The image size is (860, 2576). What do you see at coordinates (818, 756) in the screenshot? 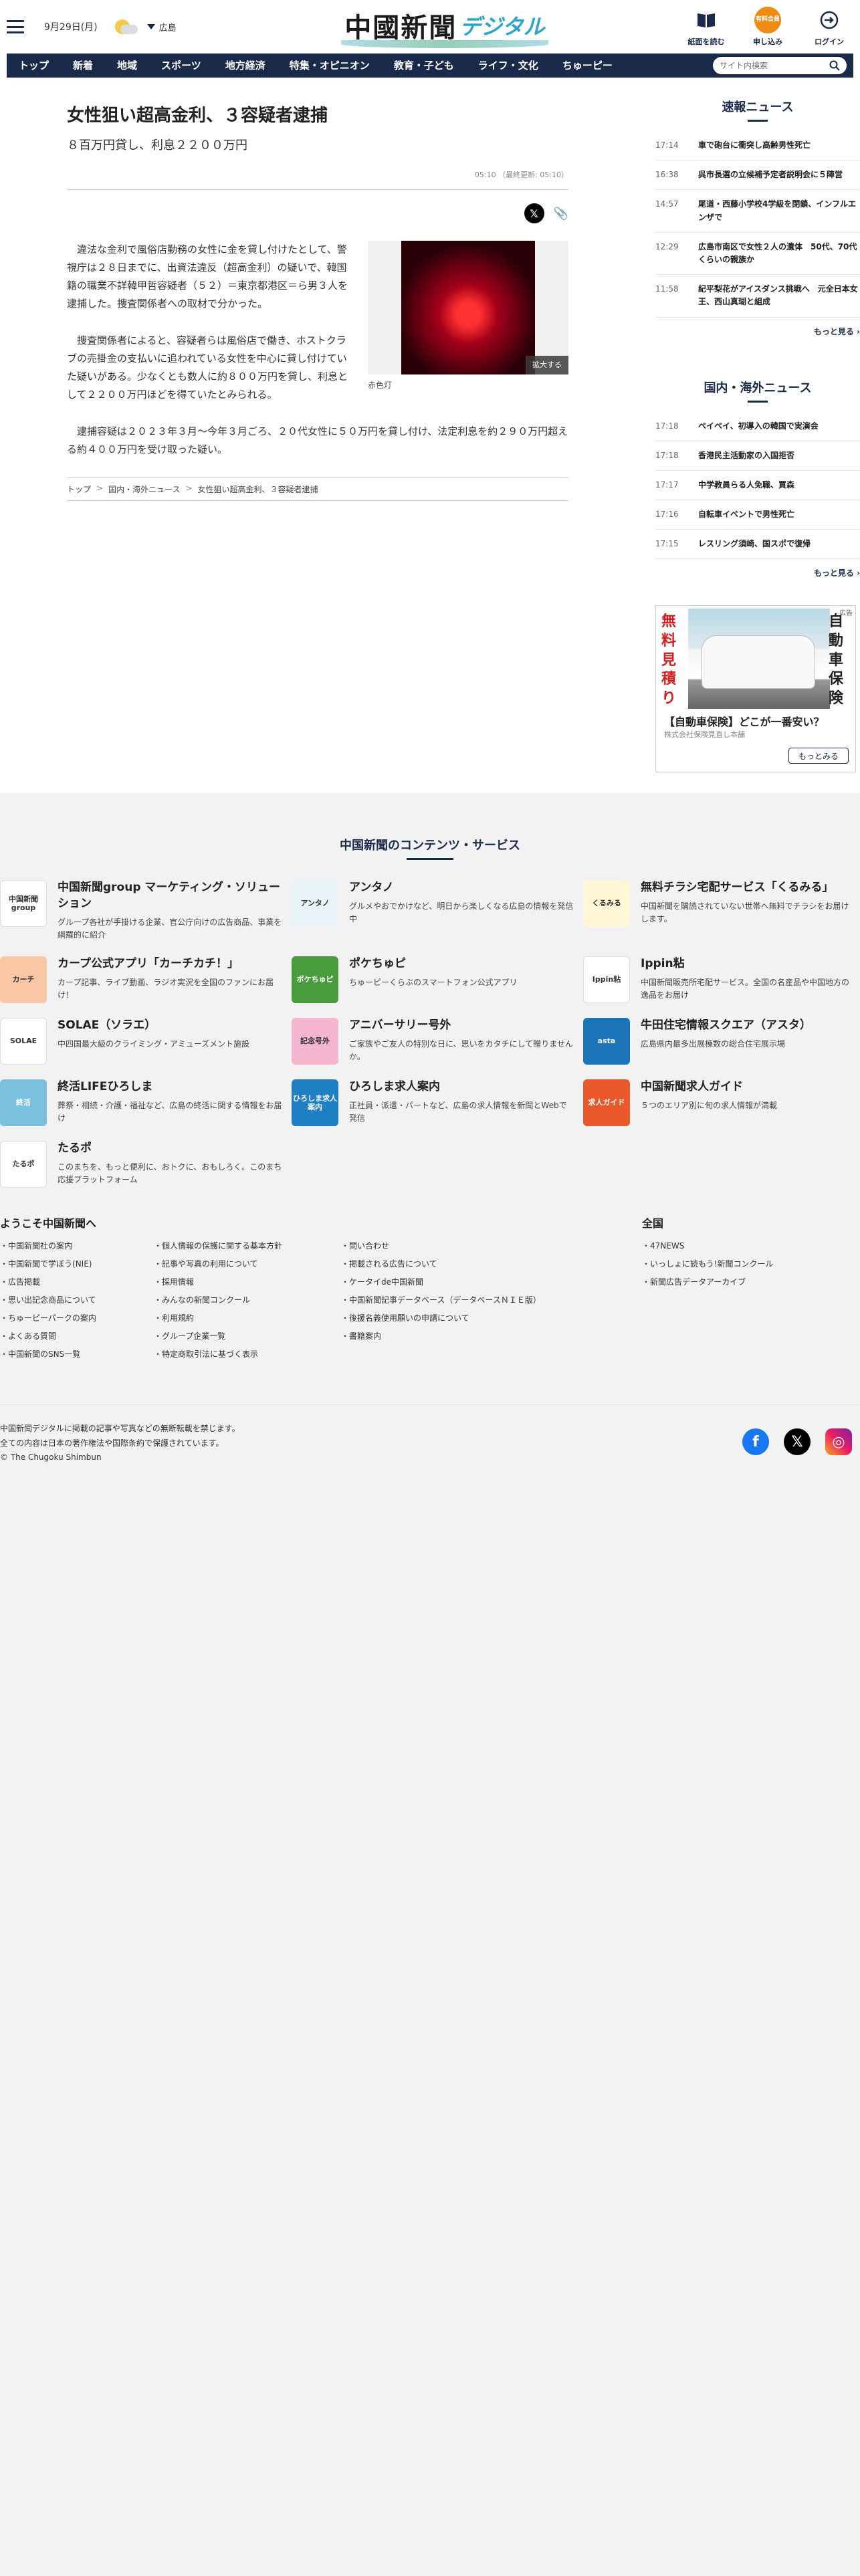
I see `ad-more-button: もっとみる` at bounding box center [818, 756].